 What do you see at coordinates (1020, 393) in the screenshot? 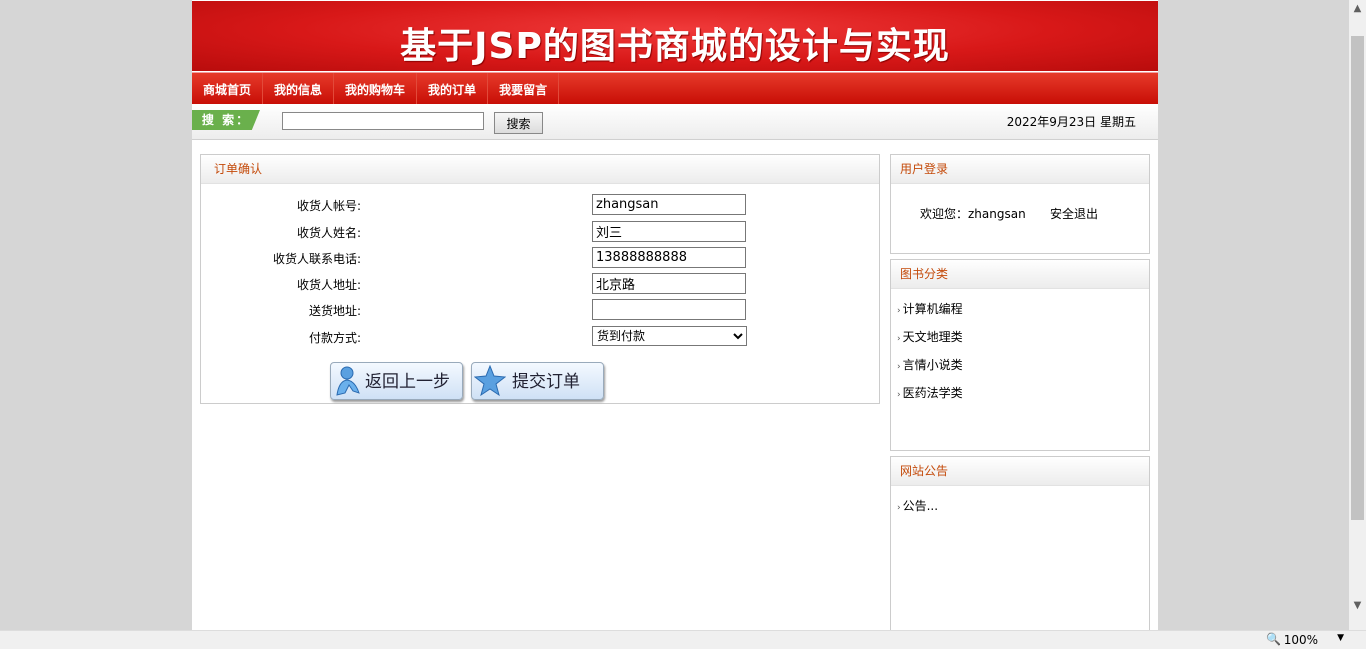
I see `category-item: › 医药法学类` at bounding box center [1020, 393].